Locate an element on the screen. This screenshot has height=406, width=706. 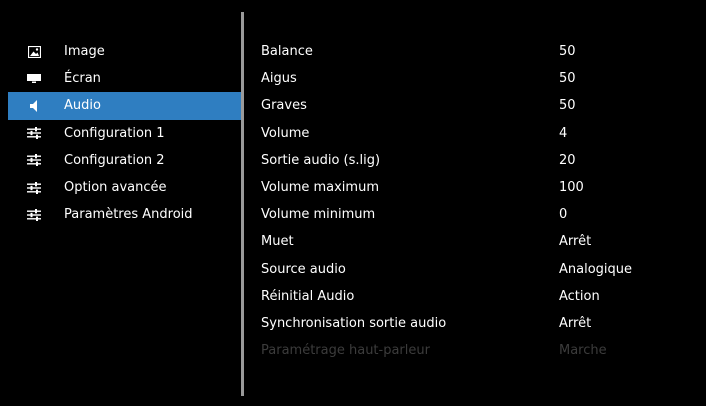
setting-label: Réinitial Audio is located at coordinates (308, 296).